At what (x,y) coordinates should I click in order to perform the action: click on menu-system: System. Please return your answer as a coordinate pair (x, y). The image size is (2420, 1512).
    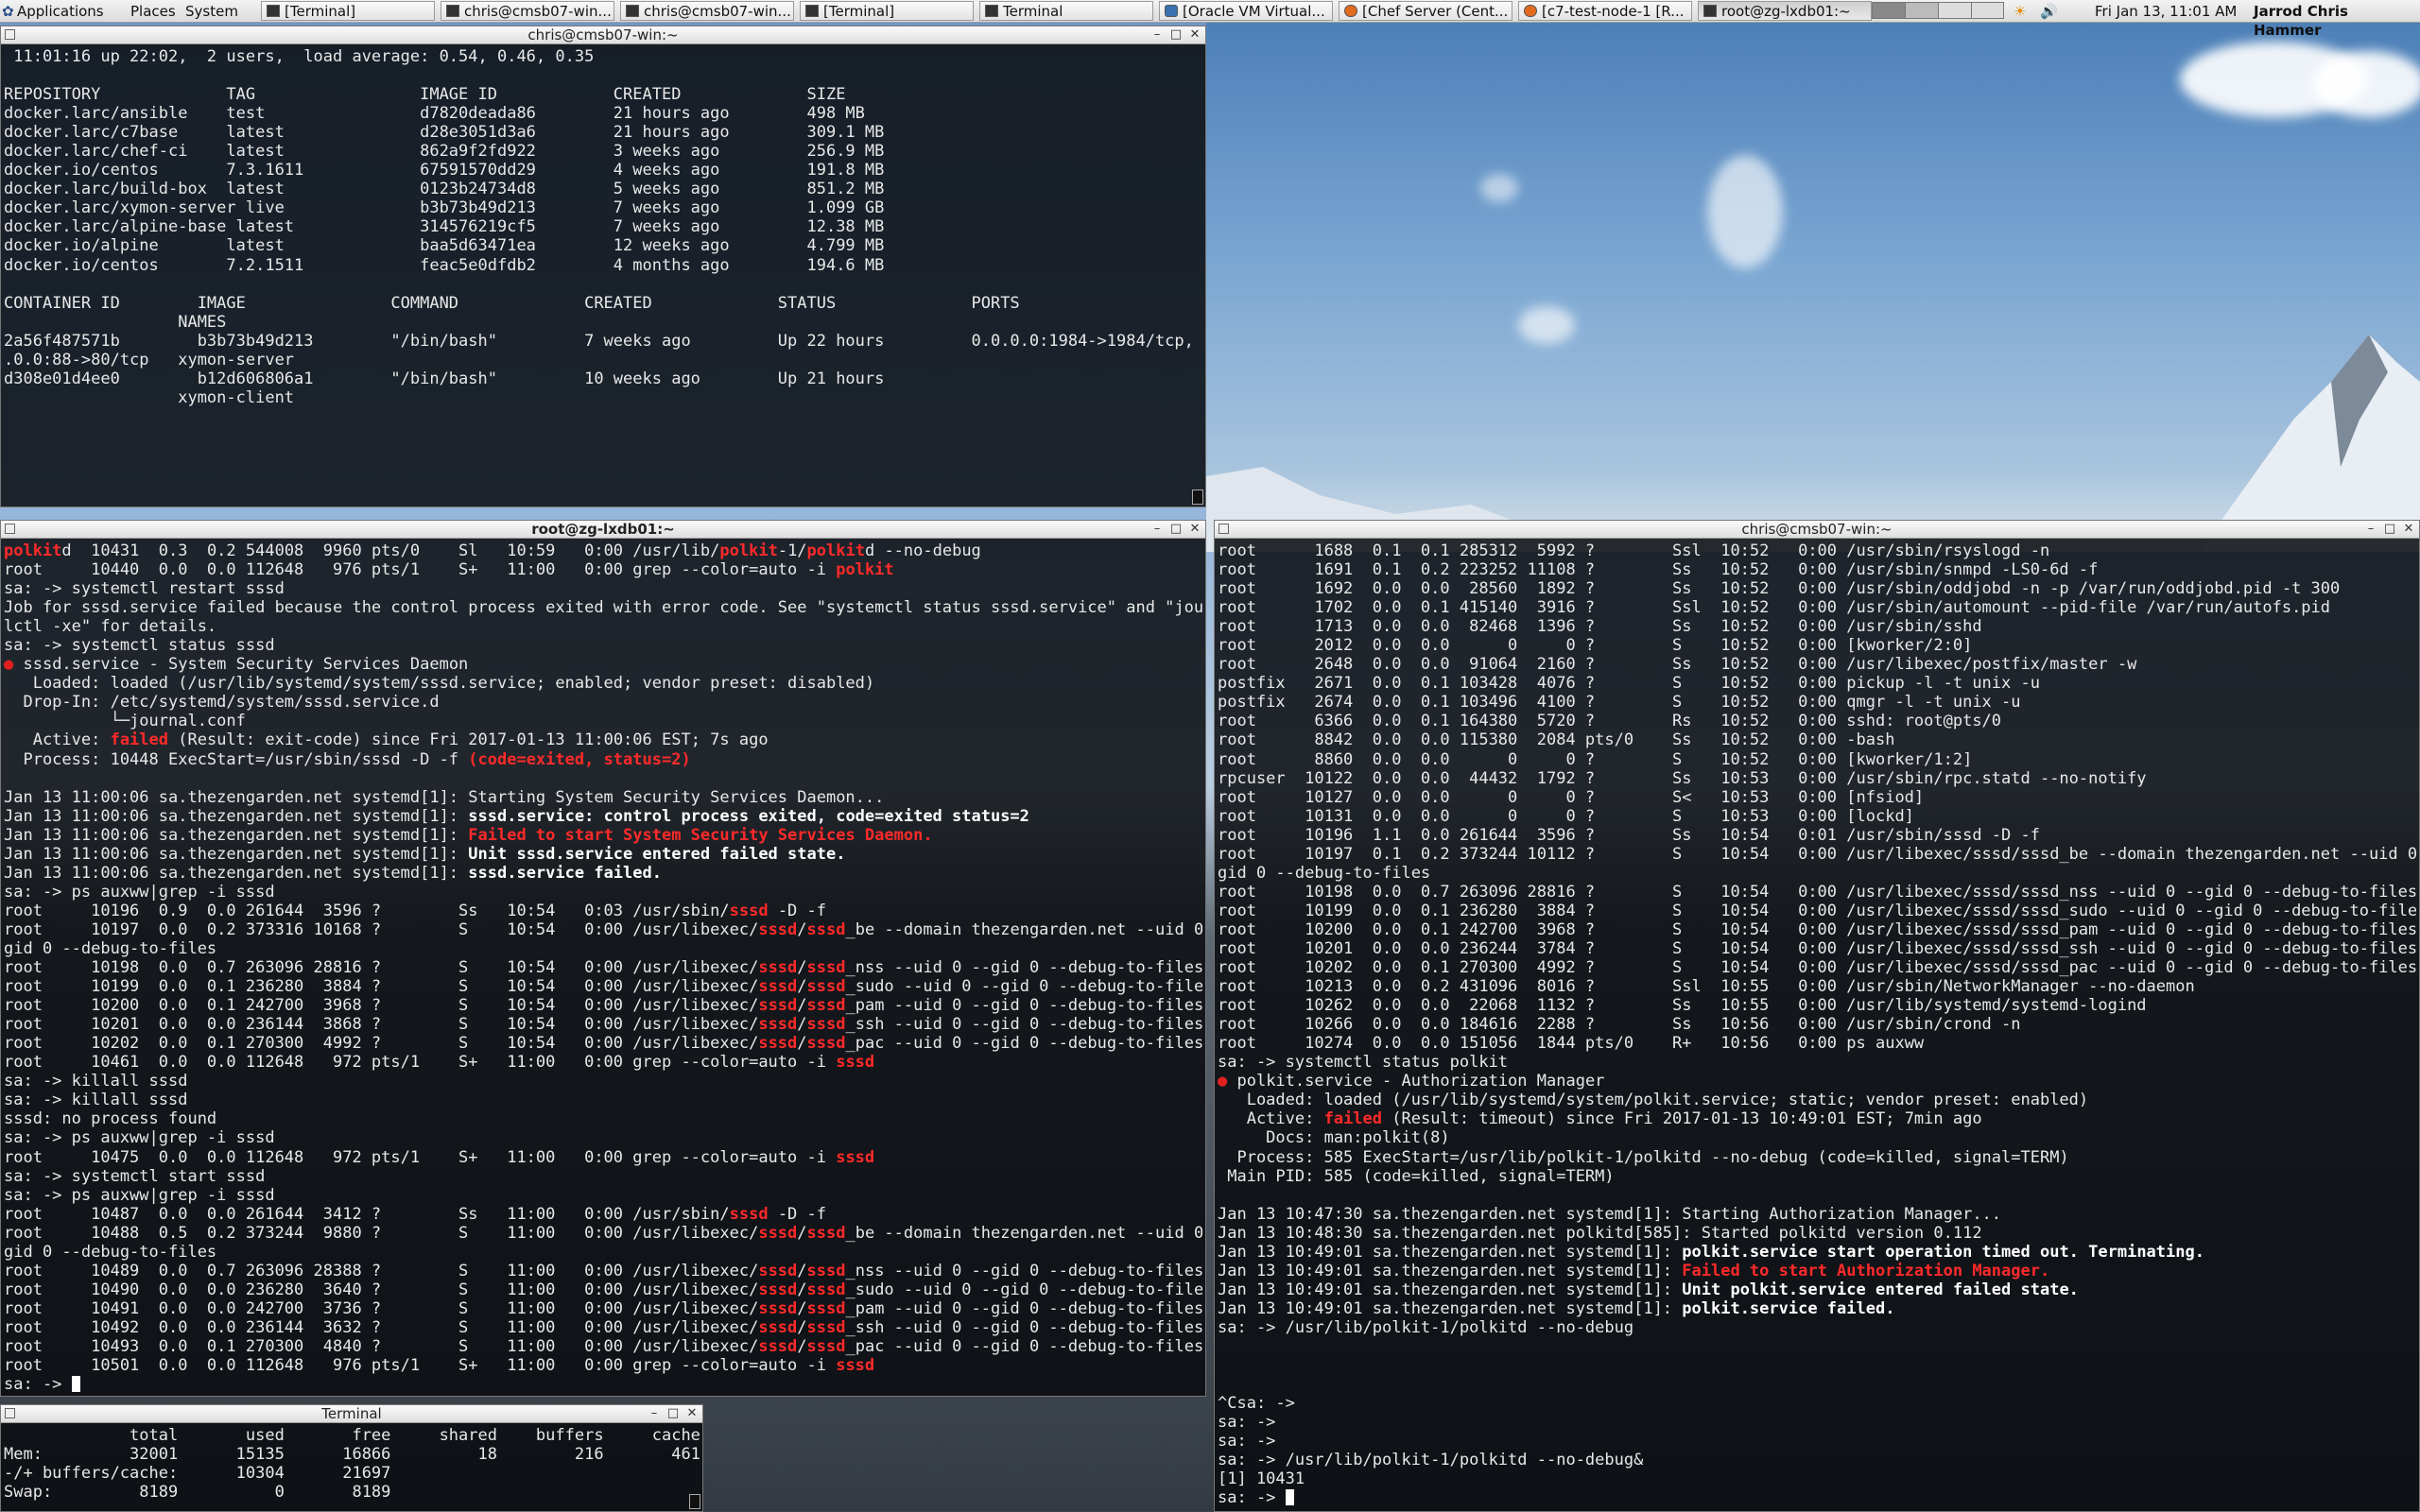
    Looking at the image, I should click on (211, 11).